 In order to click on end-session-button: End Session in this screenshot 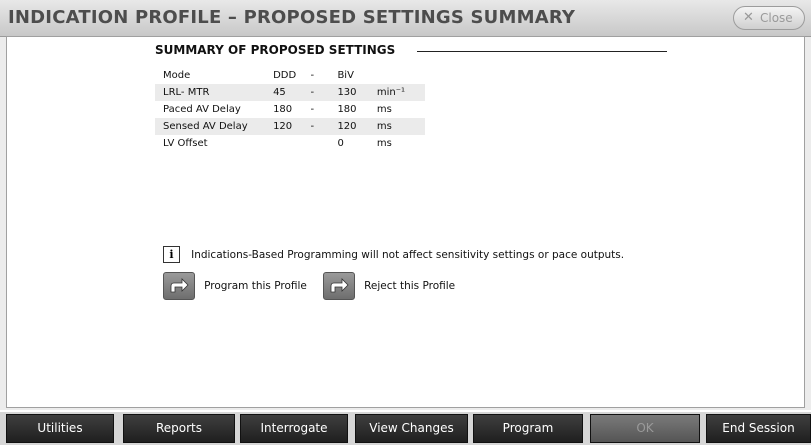, I will do `click(758, 428)`.